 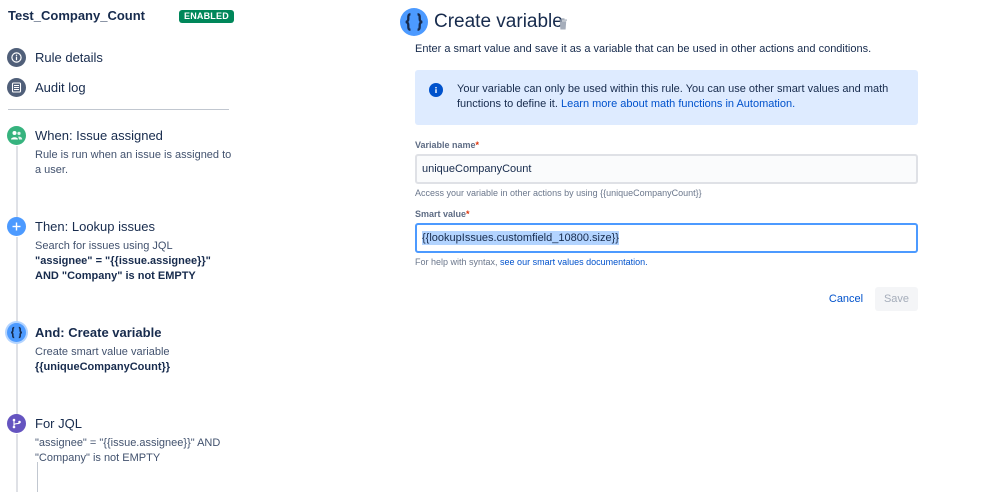 What do you see at coordinates (76, 15) in the screenshot?
I see `rule-name: Test_Company_Count` at bounding box center [76, 15].